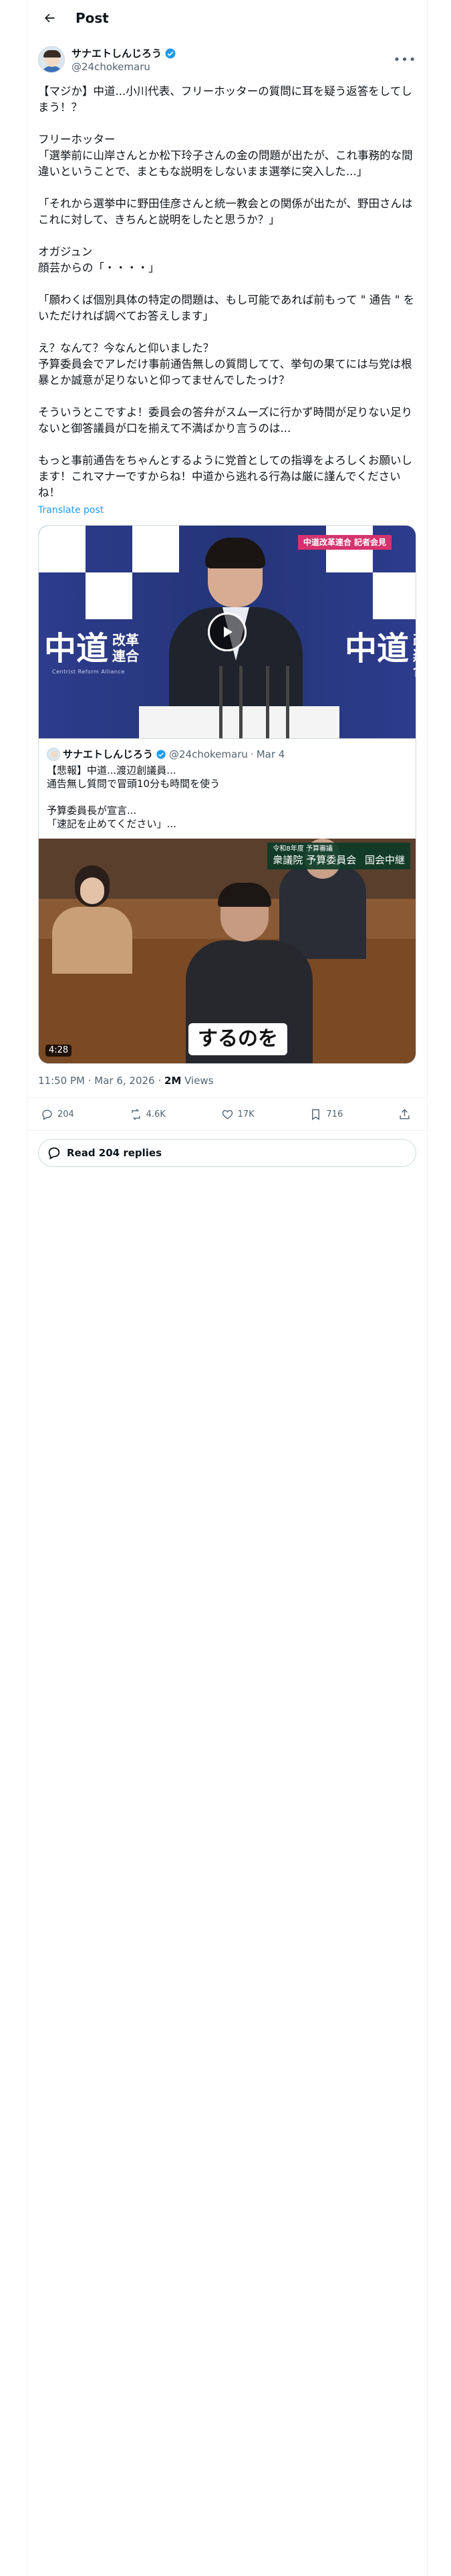 The width and height of the screenshot is (451, 2576). Describe the element at coordinates (53, 754) in the screenshot. I see `quoted-avatar` at that location.